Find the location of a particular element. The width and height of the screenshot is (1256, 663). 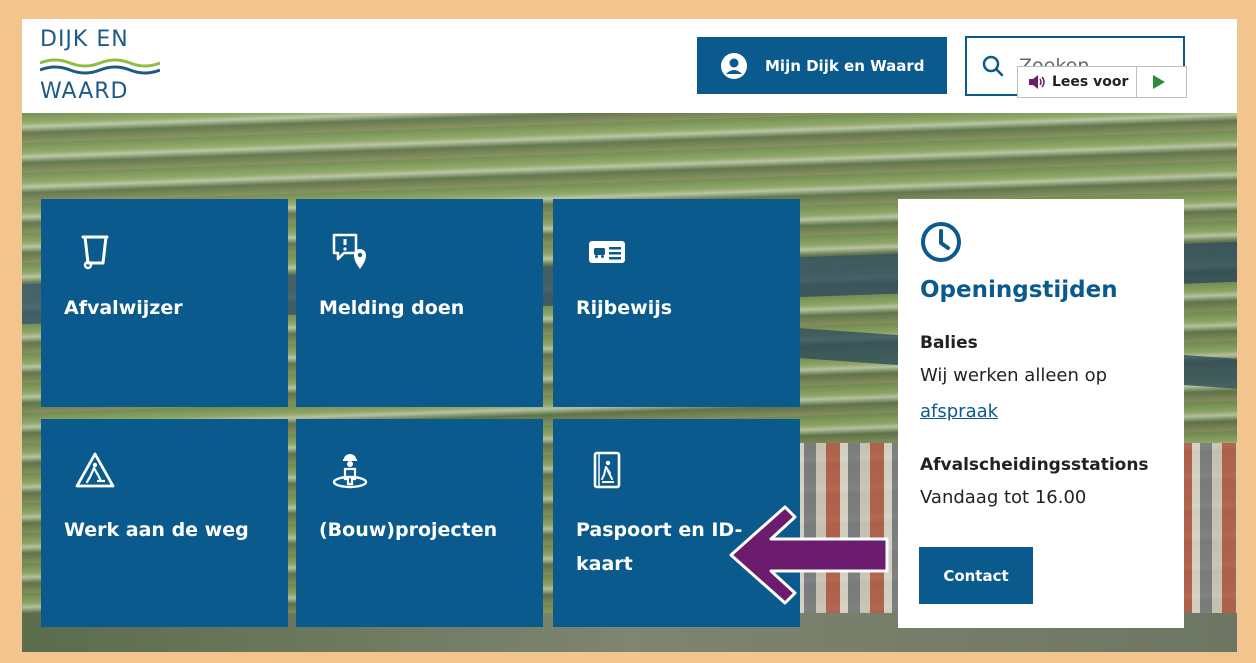

search-icon is located at coordinates (993, 66).